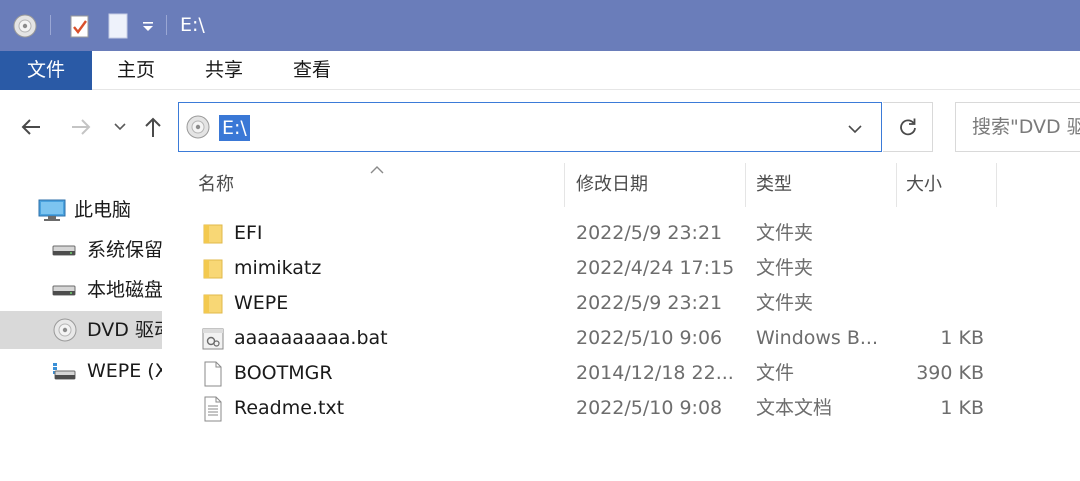  Describe the element at coordinates (378, 185) in the screenshot. I see `column-header-name: 名称` at that location.